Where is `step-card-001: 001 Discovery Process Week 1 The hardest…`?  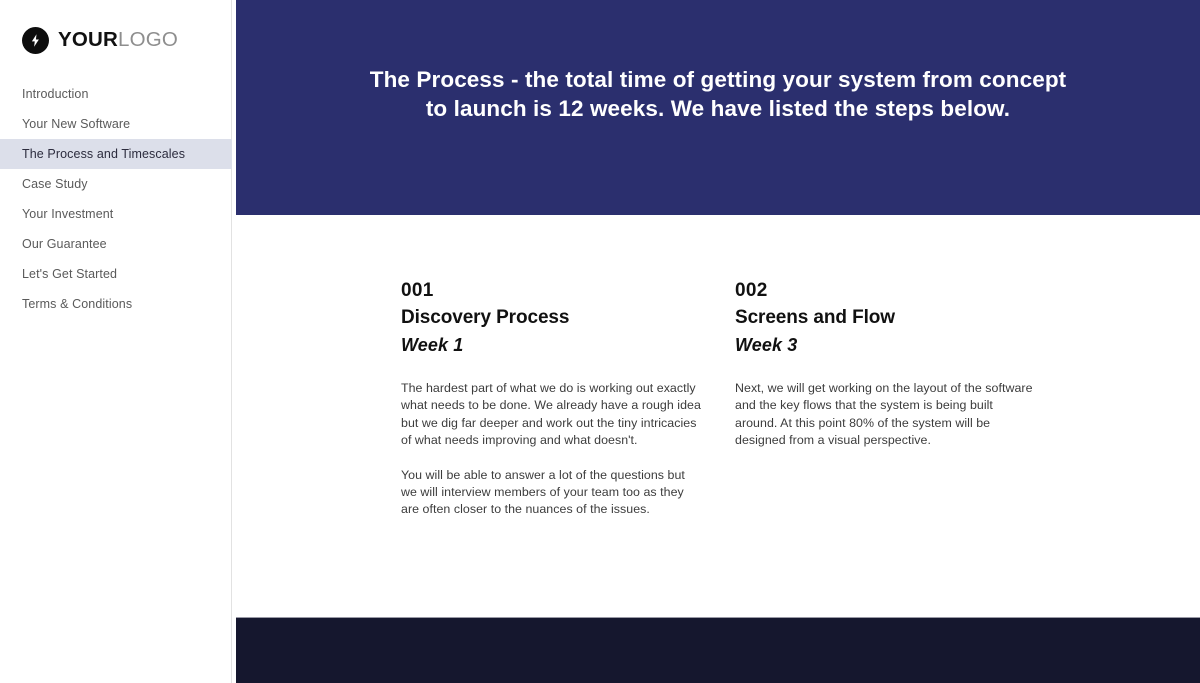
step-card-001: 001 Discovery Process Week 1 The hardest… is located at coordinates (551, 398).